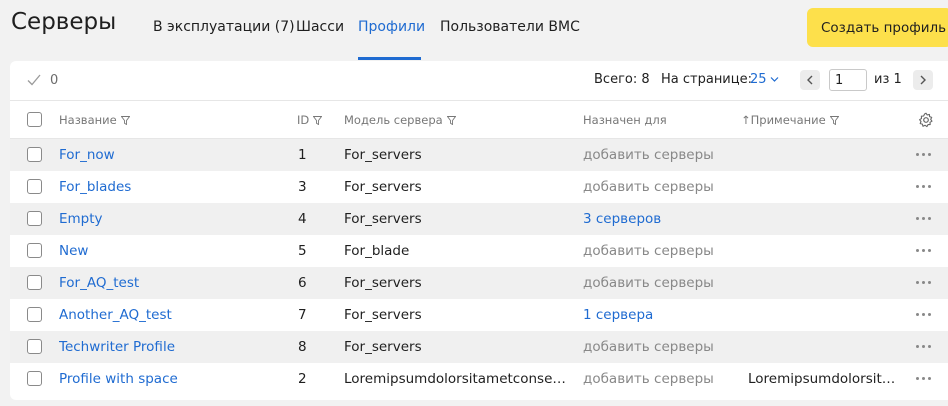 Image resolution: width=948 pixels, height=406 pixels. What do you see at coordinates (393, 120) in the screenshot?
I see `column-header-model-label: Модель сервера` at bounding box center [393, 120].